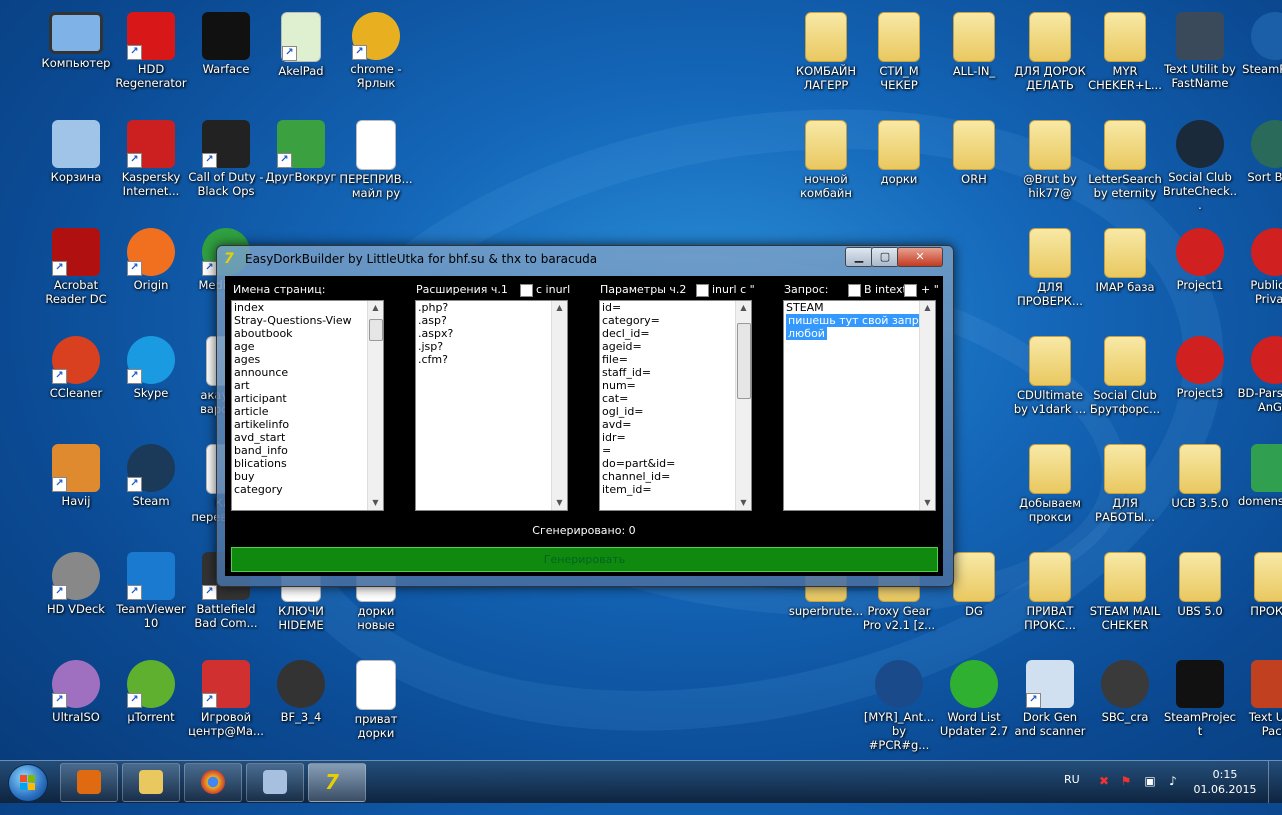 Image resolution: width=1282 pixels, height=815 pixels. What do you see at coordinates (1050, 169) in the screenshot?
I see `desktop-icon: @Brut by hik77@` at bounding box center [1050, 169].